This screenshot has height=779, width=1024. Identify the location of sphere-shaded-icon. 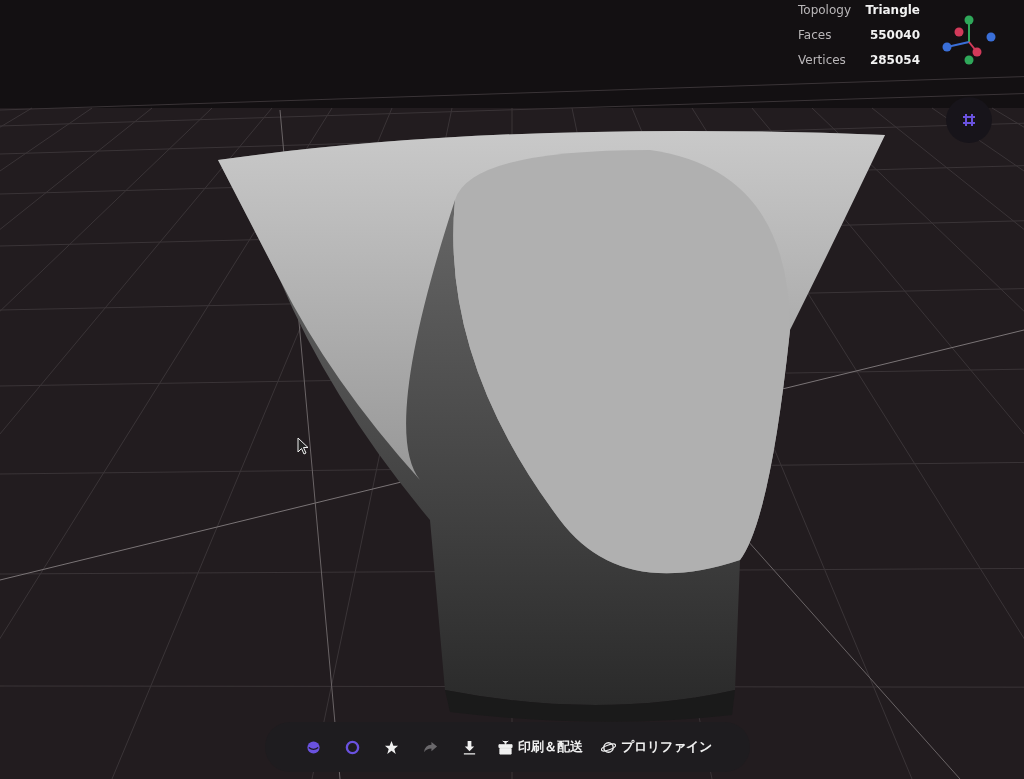
(313, 747).